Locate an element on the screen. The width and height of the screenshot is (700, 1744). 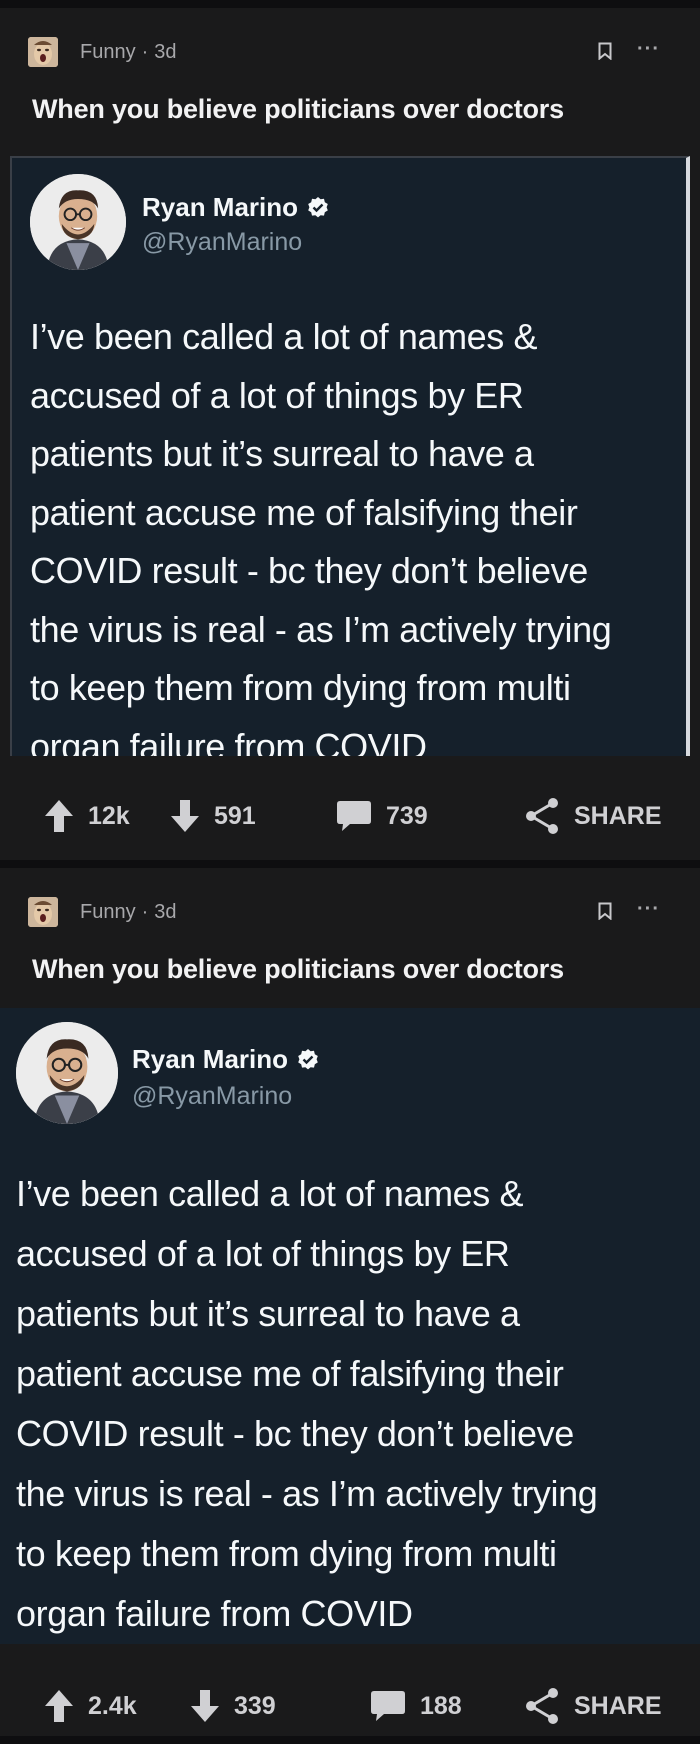
post-actions: 2.4k 339 188 SHARE is located at coordinates (350, 1706).